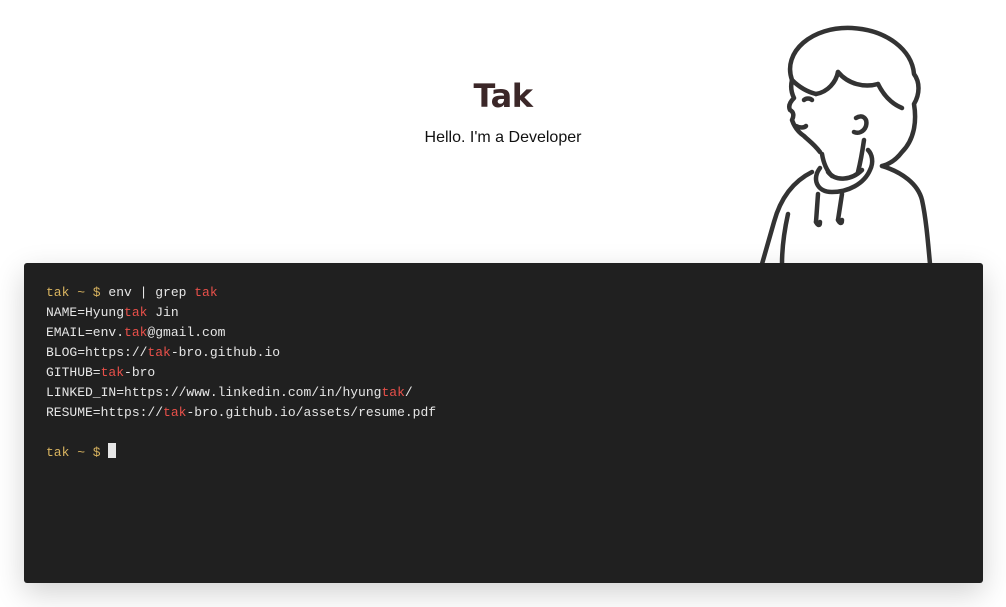  I want to click on output-line-blog: BLOG=https://tak-bro.github.io, so click(503, 353).